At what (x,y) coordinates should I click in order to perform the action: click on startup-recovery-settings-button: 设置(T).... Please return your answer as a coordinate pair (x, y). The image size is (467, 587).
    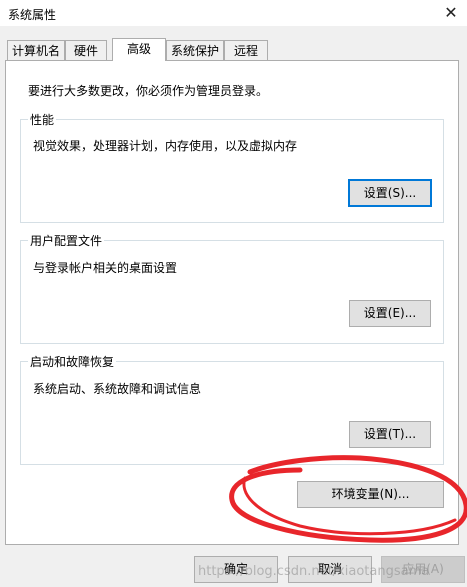
    Looking at the image, I should click on (390, 434).